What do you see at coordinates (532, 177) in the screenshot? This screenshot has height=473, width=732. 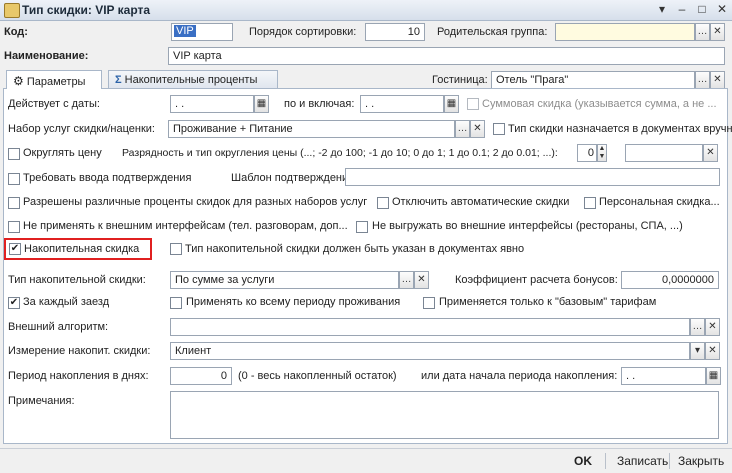 I see `confirm-template-field` at bounding box center [532, 177].